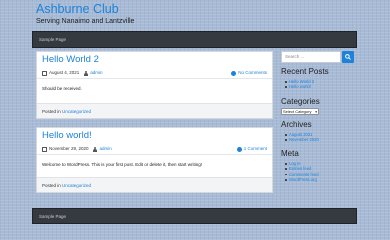 Image resolution: width=390 pixels, height=240 pixels. I want to click on post-comments-link: No Comments, so click(249, 73).